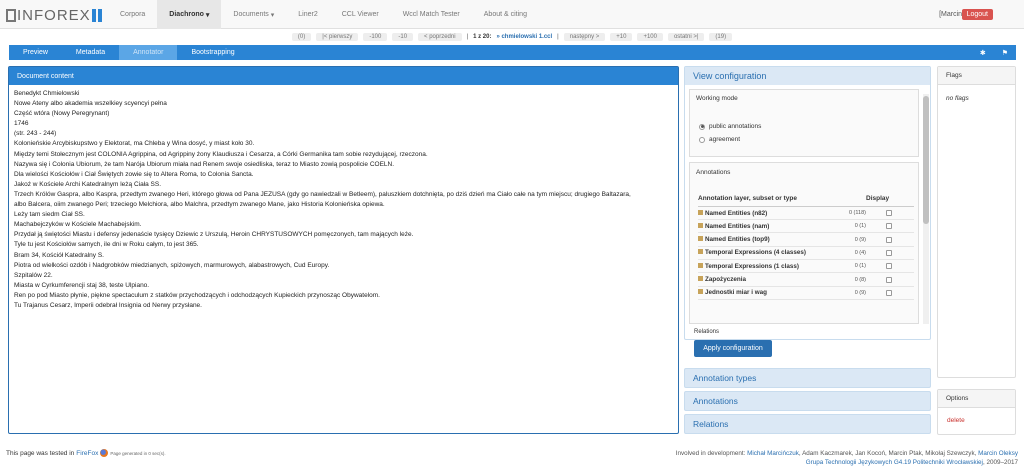 The image size is (1024, 473). What do you see at coordinates (806, 280) in the screenshot?
I see `annotation-layer-row: Zapożyczenia 0 (8)` at bounding box center [806, 280].